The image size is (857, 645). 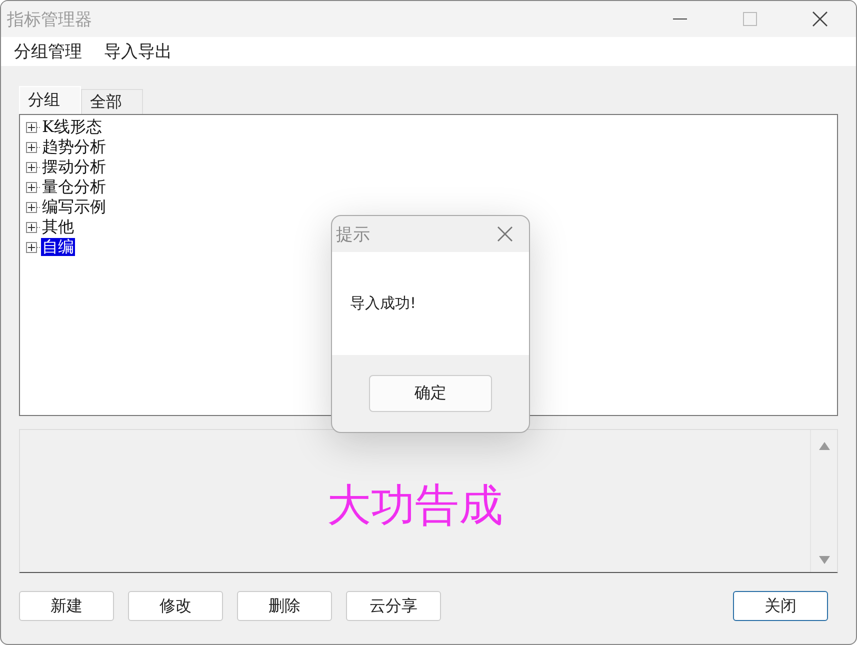 What do you see at coordinates (58, 247) in the screenshot?
I see `tree-item: 自编` at bounding box center [58, 247].